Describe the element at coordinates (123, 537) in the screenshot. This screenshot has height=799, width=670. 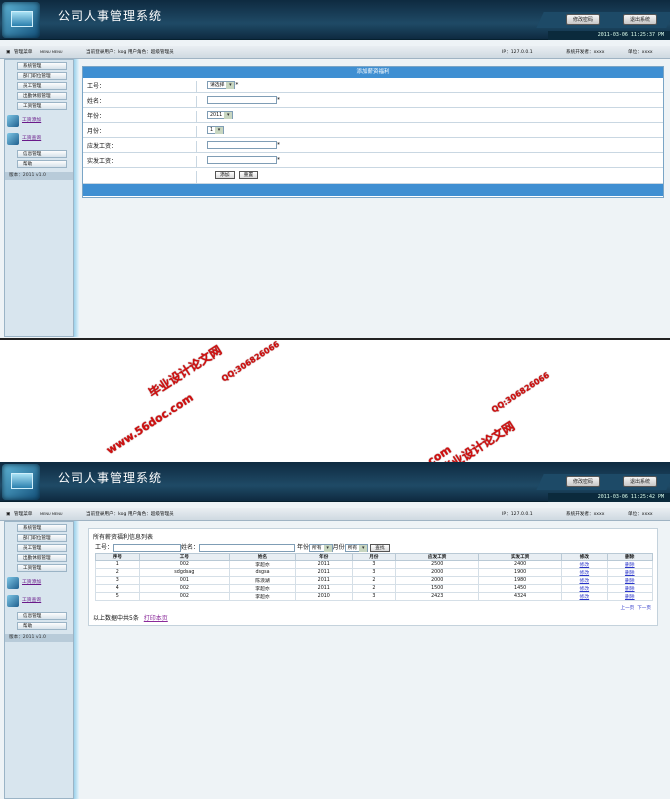
I see `list-title: 所有薪资福利信息列表` at that location.